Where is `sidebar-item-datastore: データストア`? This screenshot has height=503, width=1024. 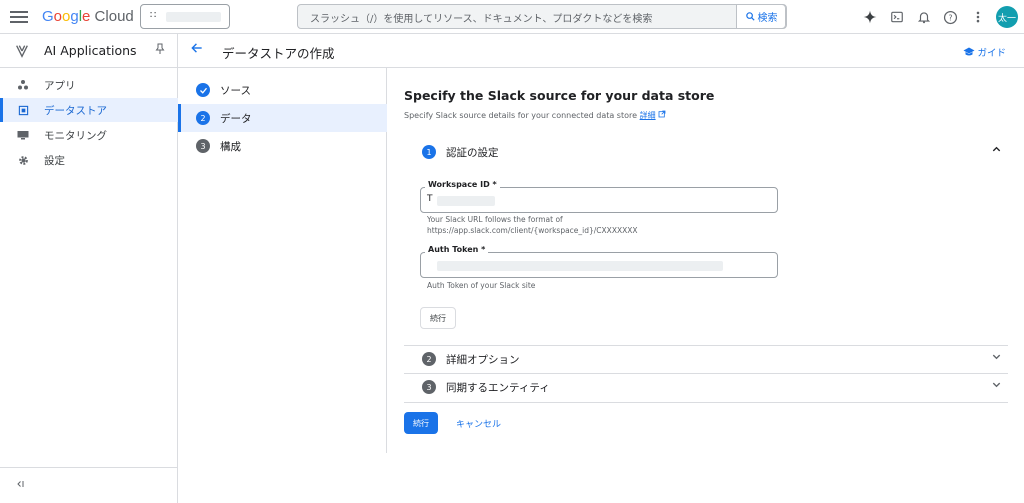 sidebar-item-datastore: データストア is located at coordinates (89, 110).